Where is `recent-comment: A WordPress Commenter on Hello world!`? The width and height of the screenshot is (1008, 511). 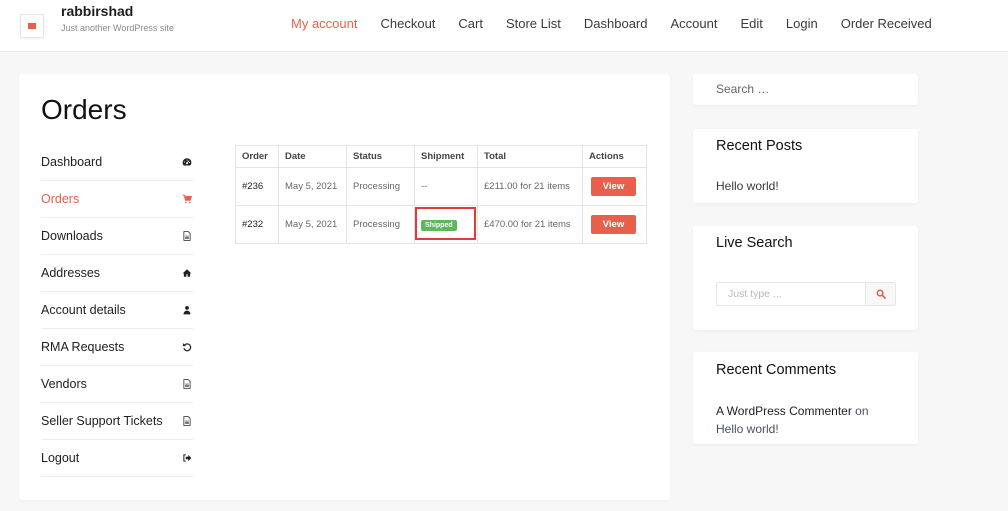 recent-comment: A WordPress Commenter on Hello world! is located at coordinates (806, 420).